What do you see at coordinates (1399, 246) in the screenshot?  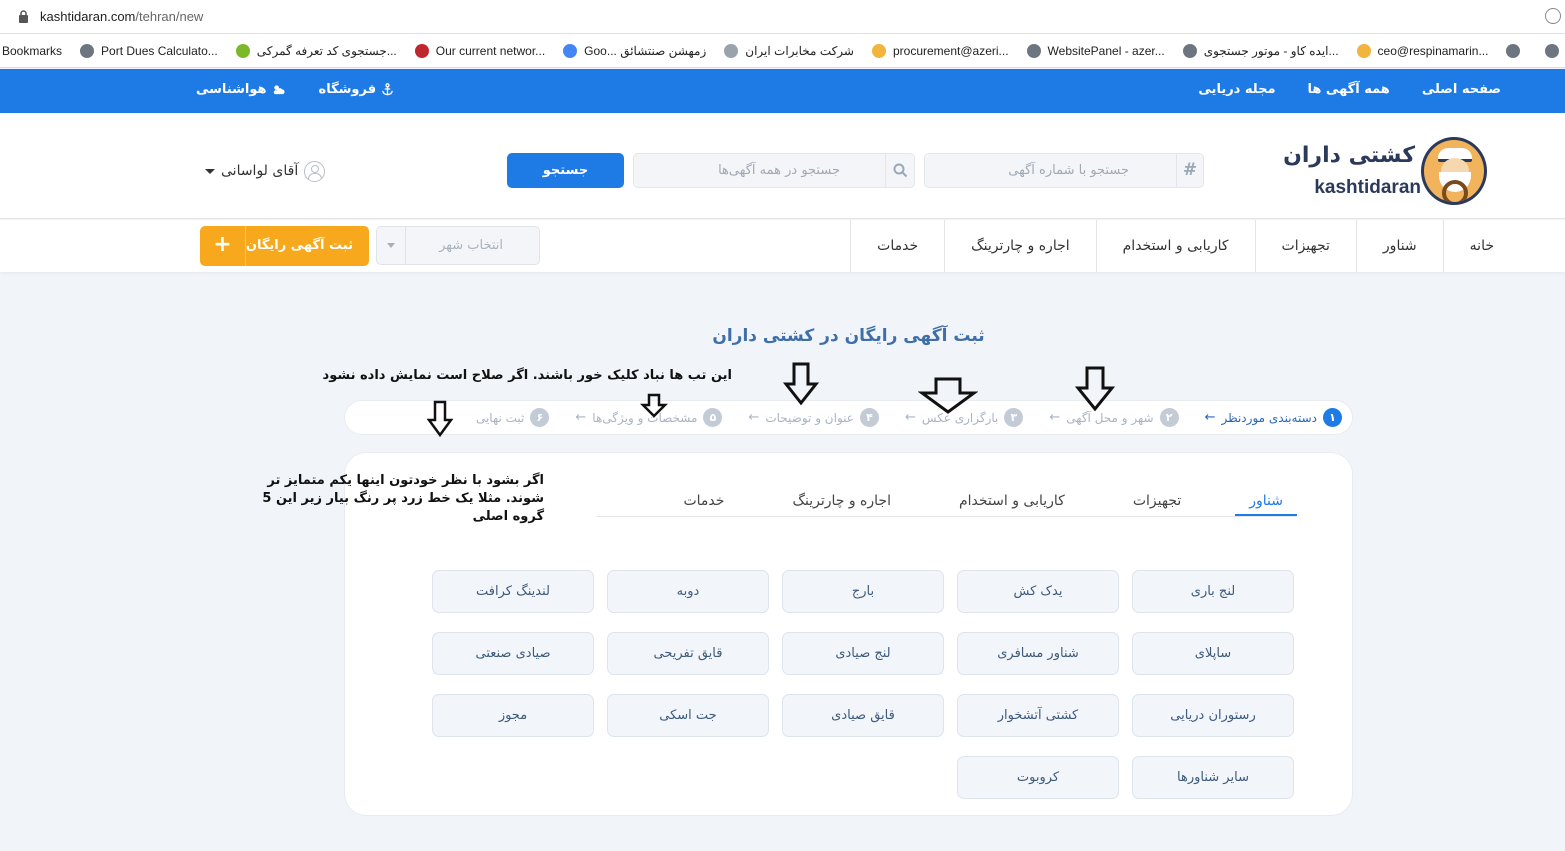 I see `catnav-vessel: شناور` at bounding box center [1399, 246].